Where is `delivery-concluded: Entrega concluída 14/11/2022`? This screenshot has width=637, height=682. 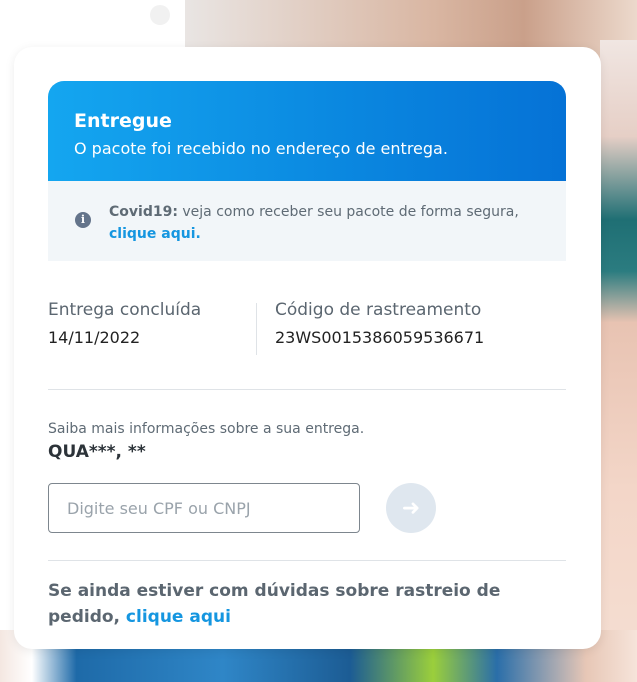
delivery-concluded: Entrega concluída 14/11/2022 is located at coordinates (143, 324).